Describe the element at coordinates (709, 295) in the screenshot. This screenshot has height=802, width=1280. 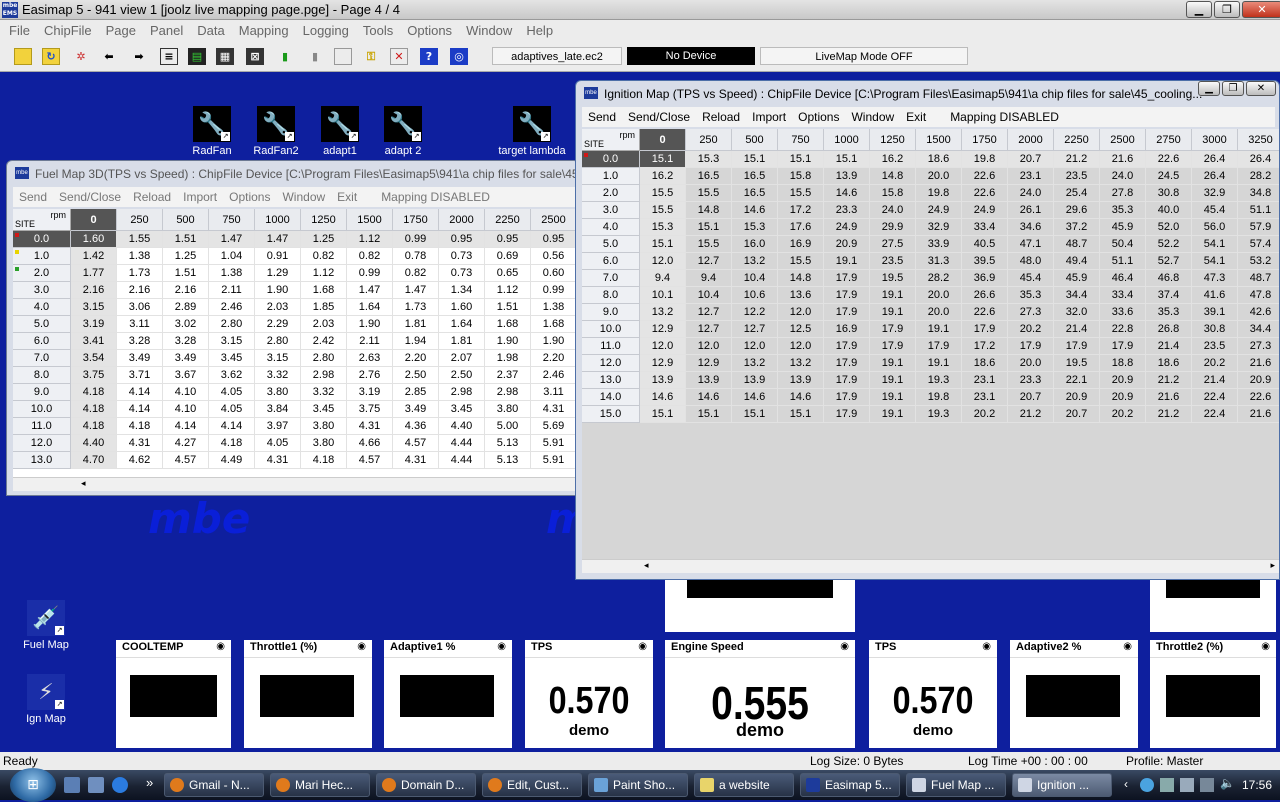
I see `map-cell: 10.4` at that location.